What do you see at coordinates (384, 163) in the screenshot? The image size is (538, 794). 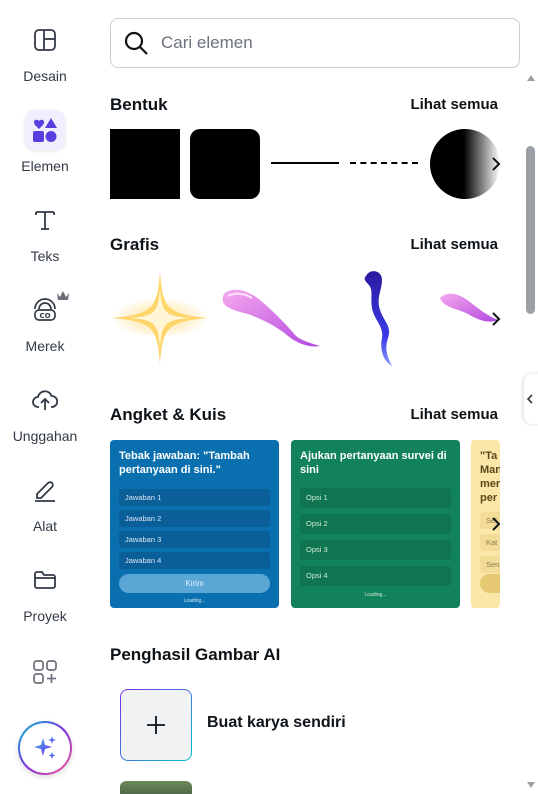 I see `dashed-line-shape` at bounding box center [384, 163].